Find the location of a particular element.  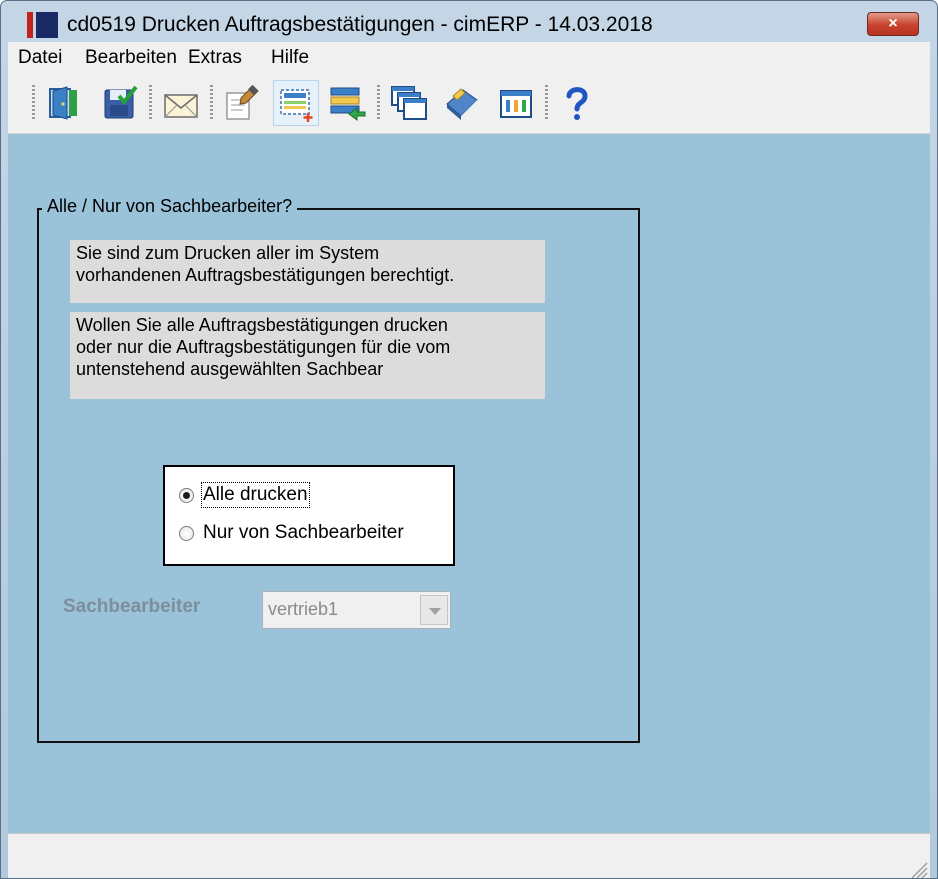

toolbar is located at coordinates (469, 104).